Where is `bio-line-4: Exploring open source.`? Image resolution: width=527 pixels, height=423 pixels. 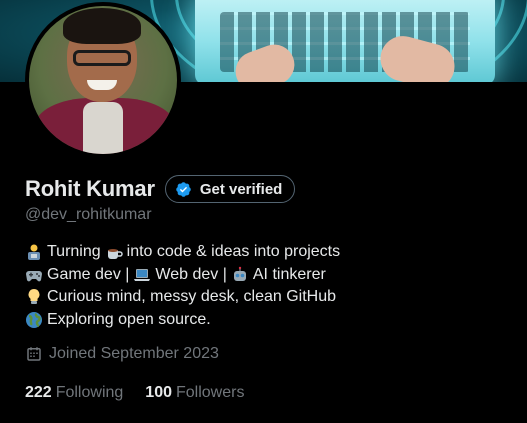
bio-line-4: Exploring open source. is located at coordinates (182, 320).